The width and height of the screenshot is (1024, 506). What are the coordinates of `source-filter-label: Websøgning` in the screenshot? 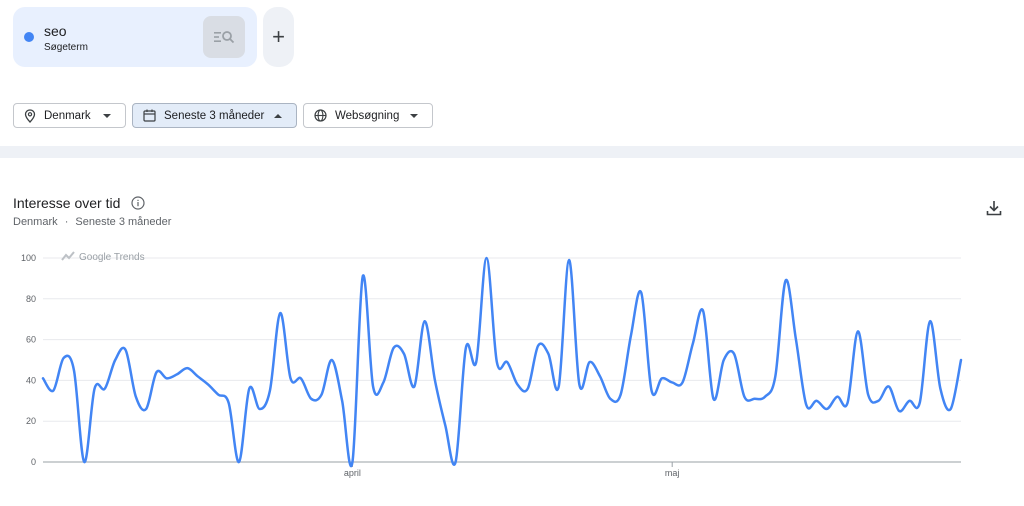 It's located at (367, 115).